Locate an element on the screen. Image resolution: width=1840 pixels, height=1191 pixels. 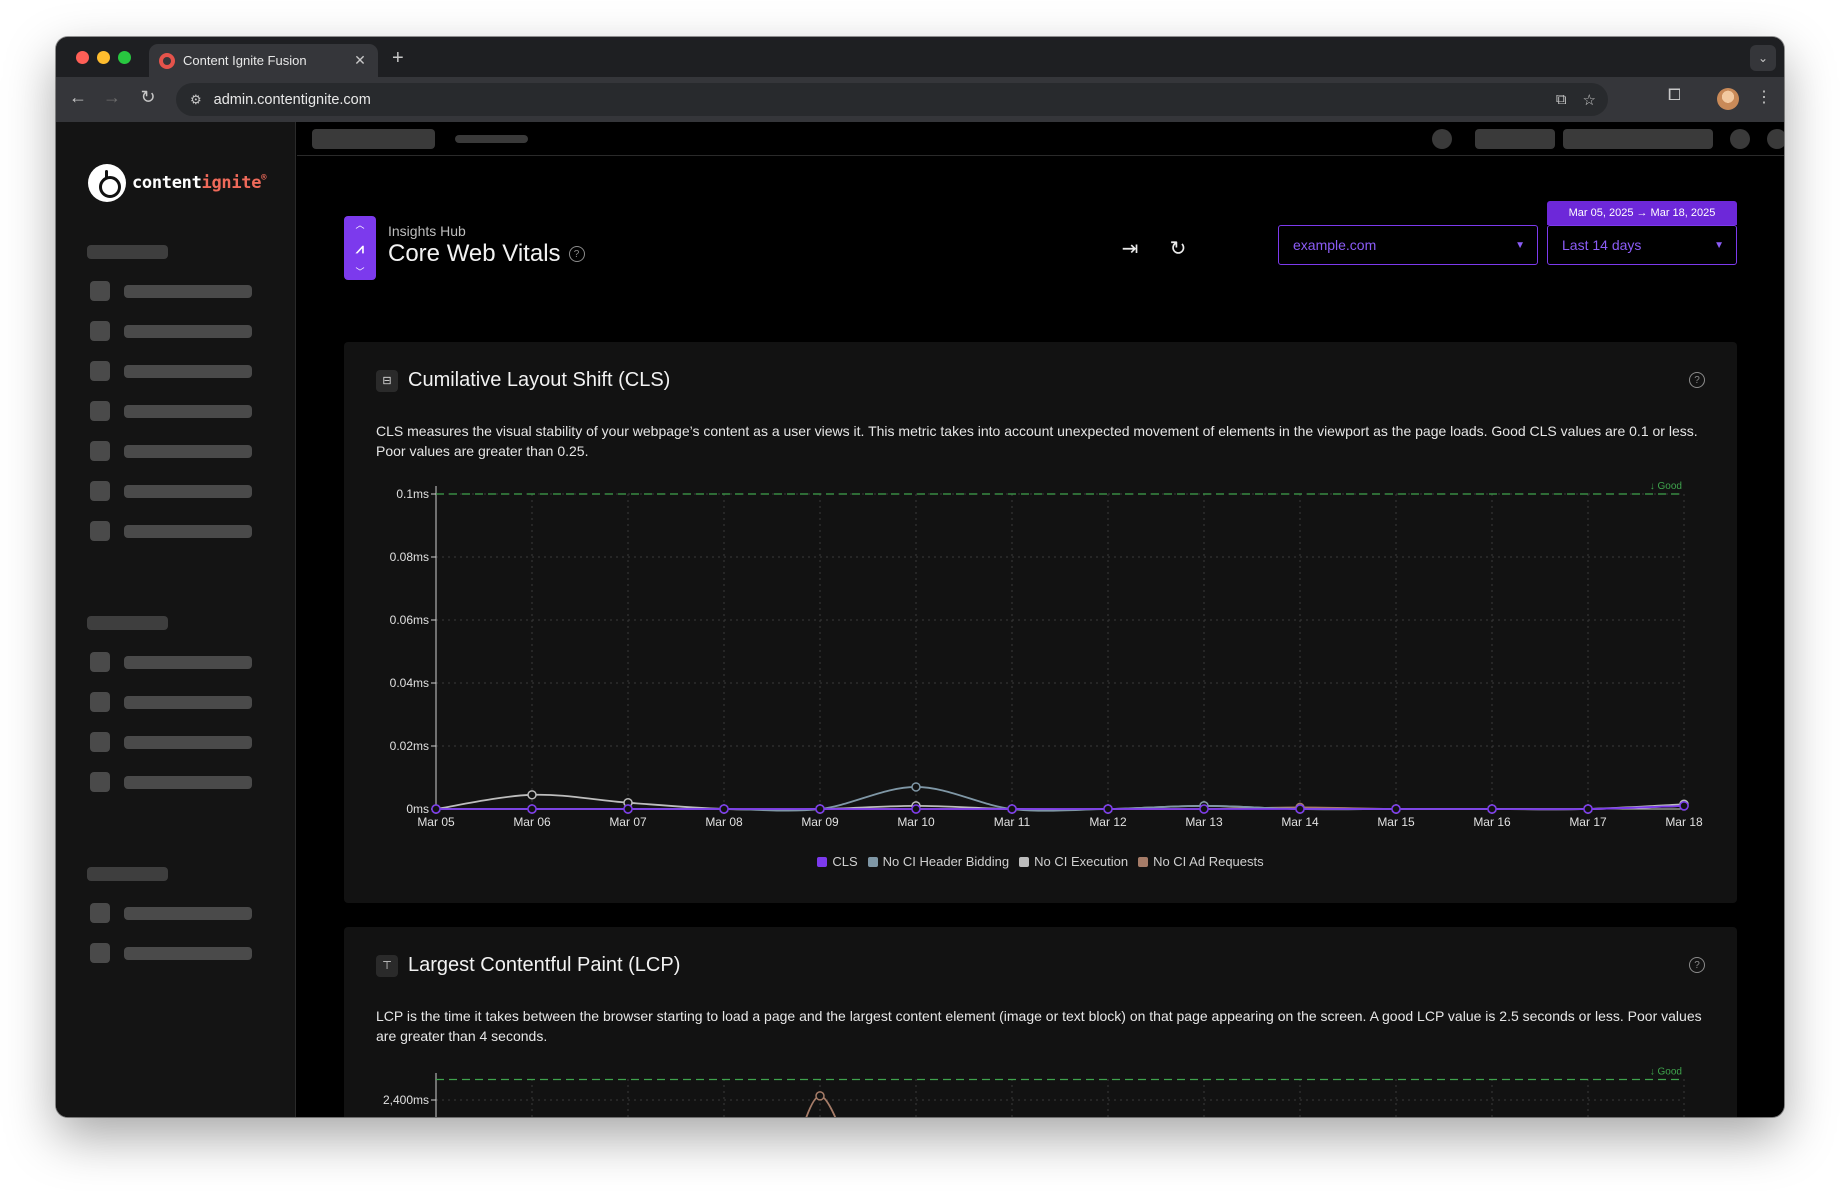
help-icon: ? is located at coordinates (576, 254).